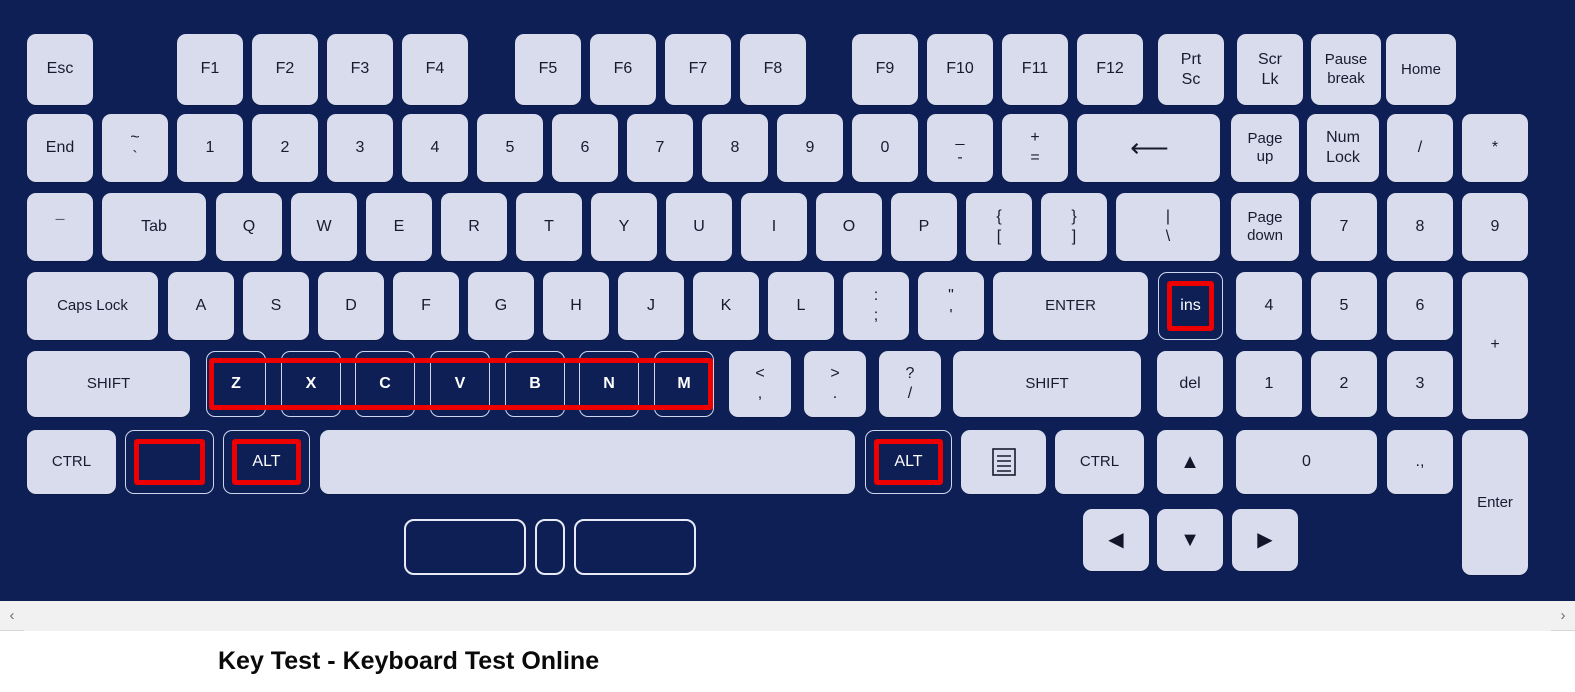 The height and width of the screenshot is (692, 1575). Describe the element at coordinates (1190, 384) in the screenshot. I see `key-delete: del` at that location.